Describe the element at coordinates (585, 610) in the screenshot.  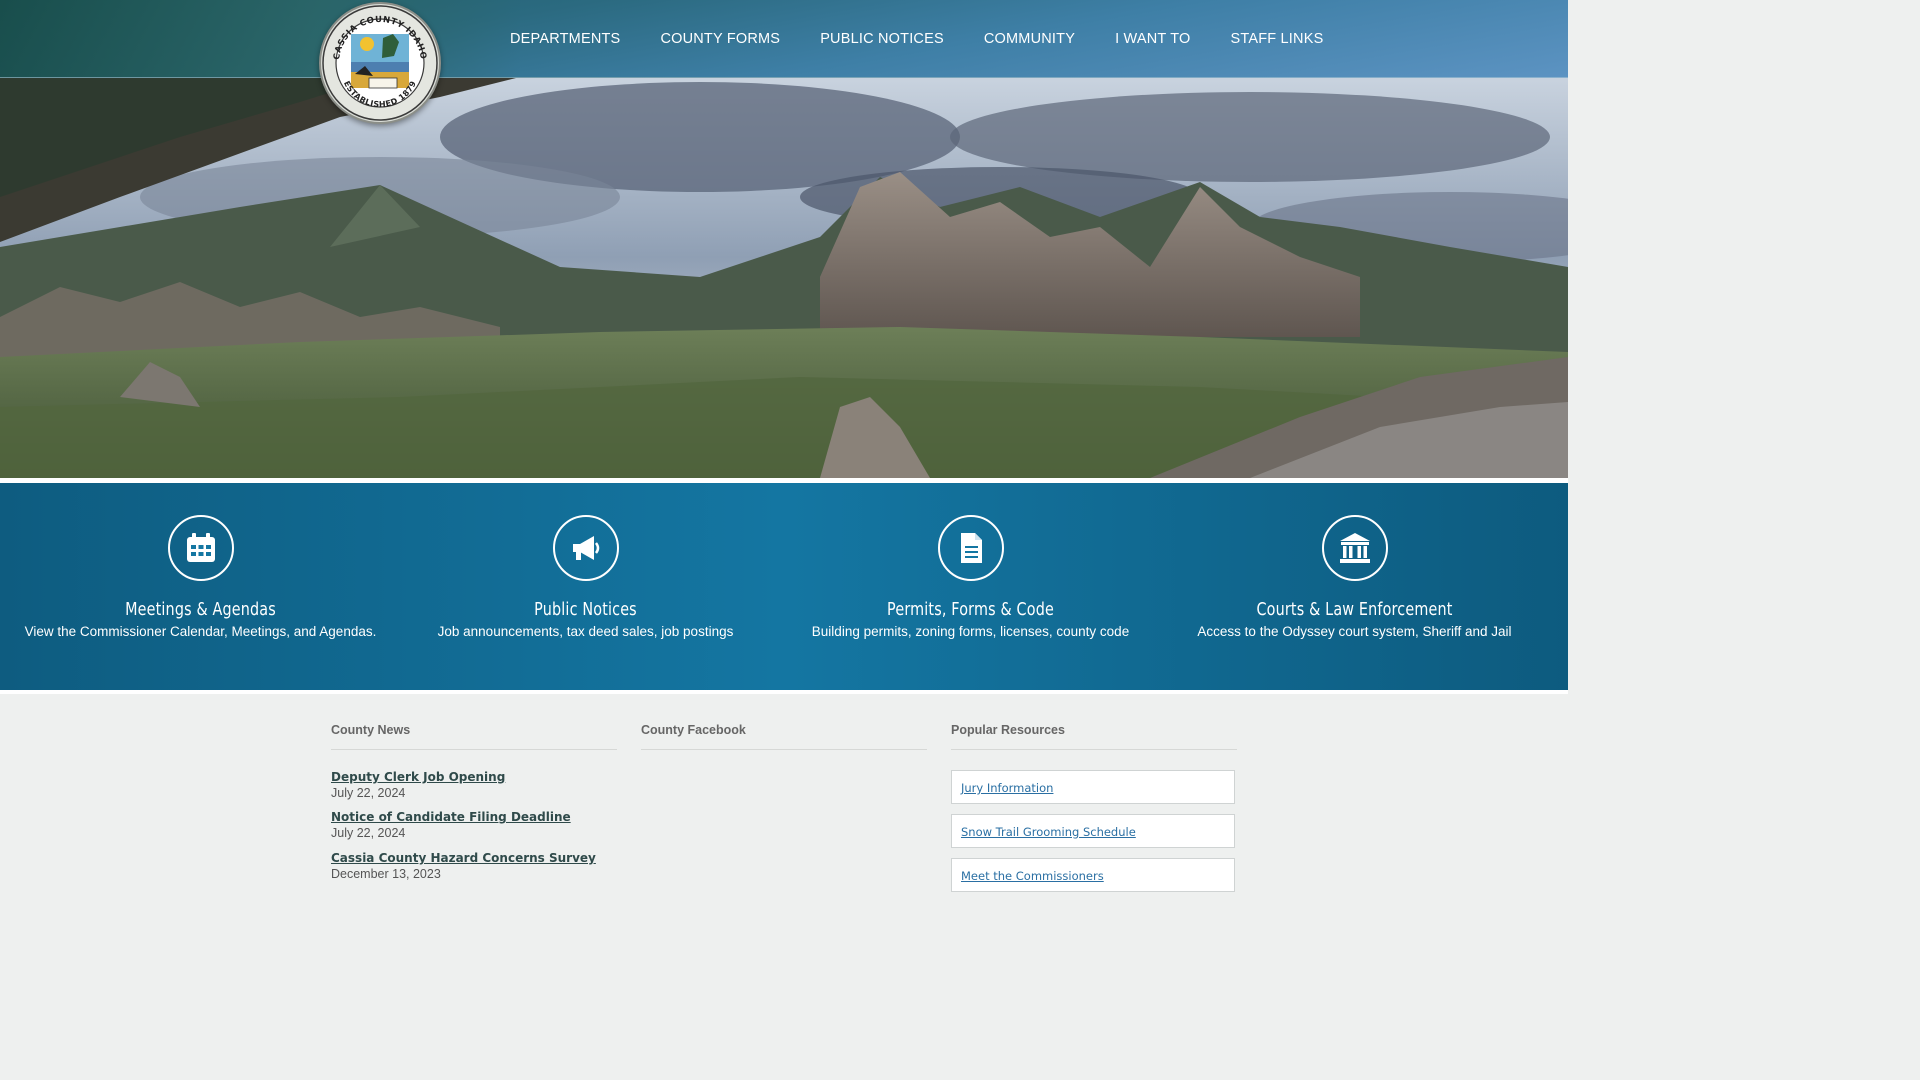
I see `quick-link-title: Public Notices` at that location.